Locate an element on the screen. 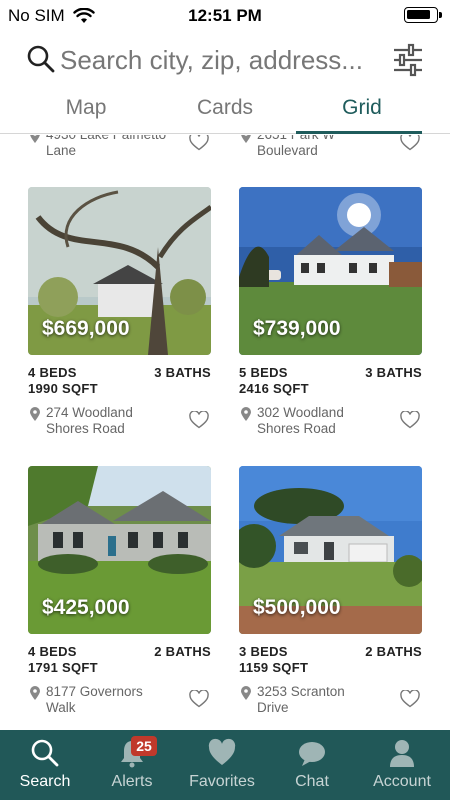 The width and height of the screenshot is (450, 800). nav-favorites: Favorites is located at coordinates (222, 765).